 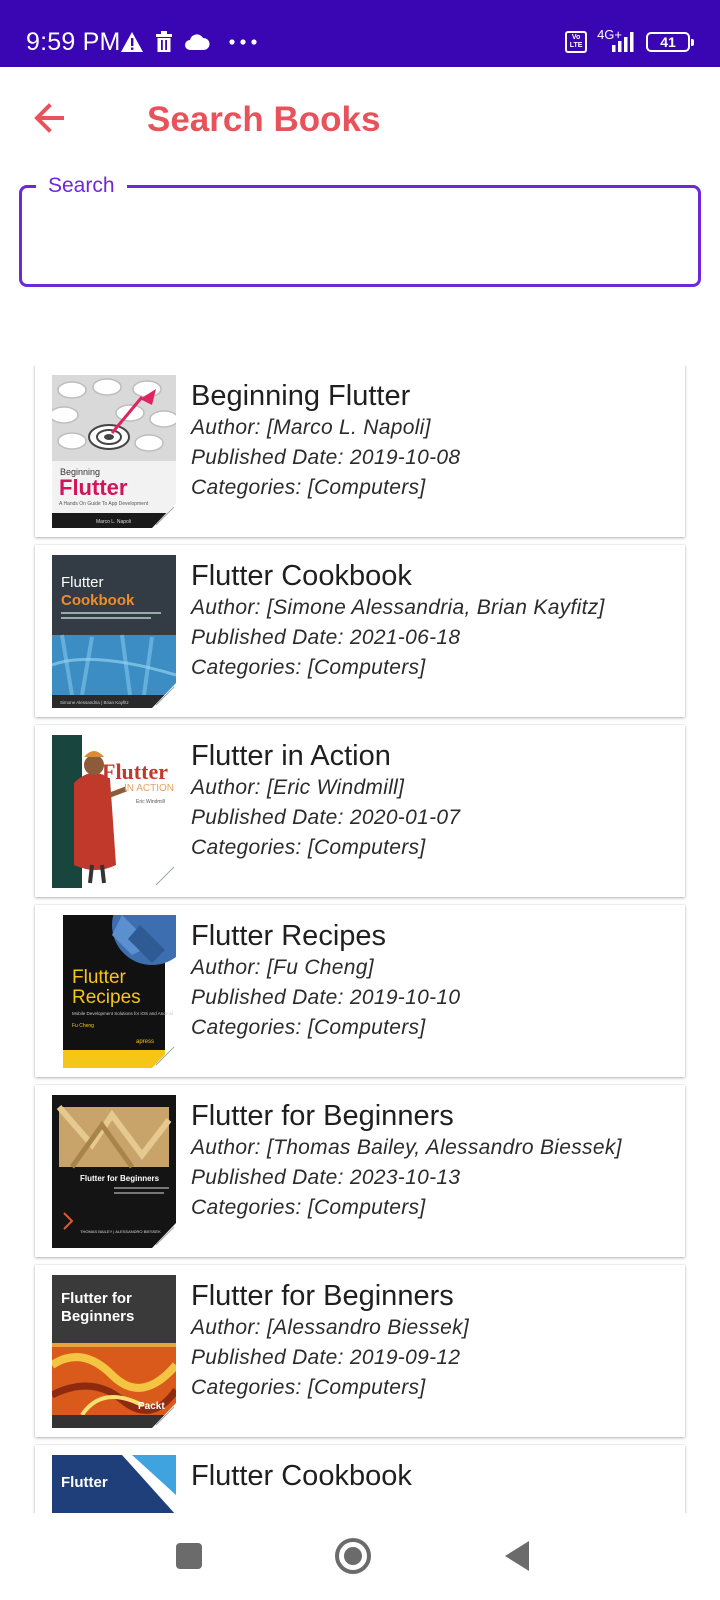 I want to click on book-published-date: Published Date: 2019-09-12, so click(x=326, y=1357).